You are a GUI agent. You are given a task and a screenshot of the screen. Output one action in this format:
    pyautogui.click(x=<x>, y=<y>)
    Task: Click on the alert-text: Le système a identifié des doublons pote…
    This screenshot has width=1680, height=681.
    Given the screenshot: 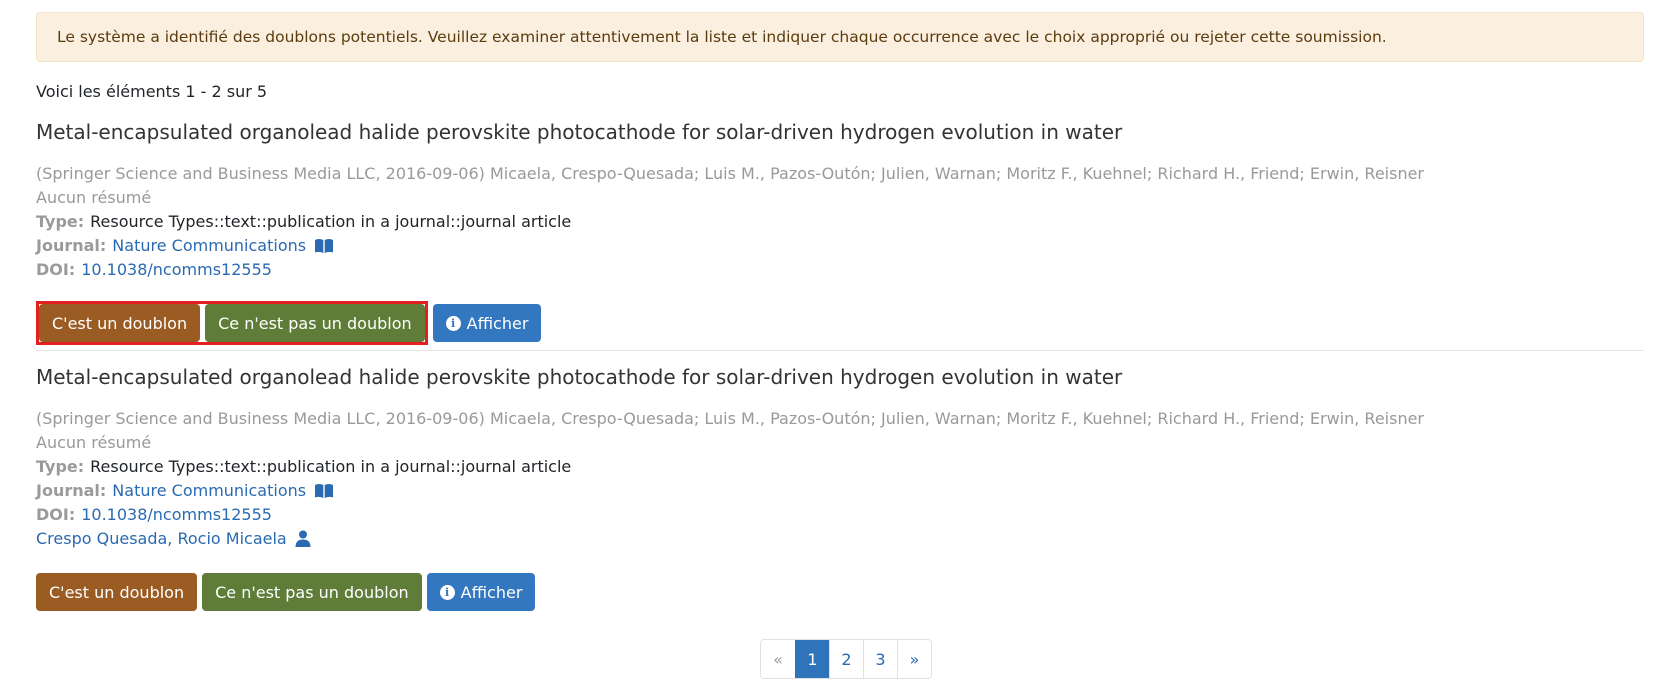 What is the action you would take?
    pyautogui.click(x=722, y=37)
    